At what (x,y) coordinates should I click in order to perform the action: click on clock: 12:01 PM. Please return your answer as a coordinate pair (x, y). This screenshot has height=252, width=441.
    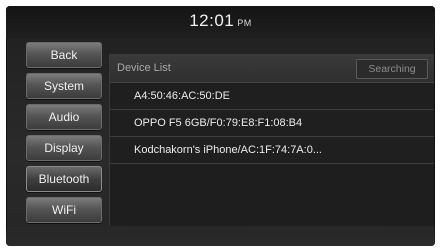
    Looking at the image, I should click on (220, 21).